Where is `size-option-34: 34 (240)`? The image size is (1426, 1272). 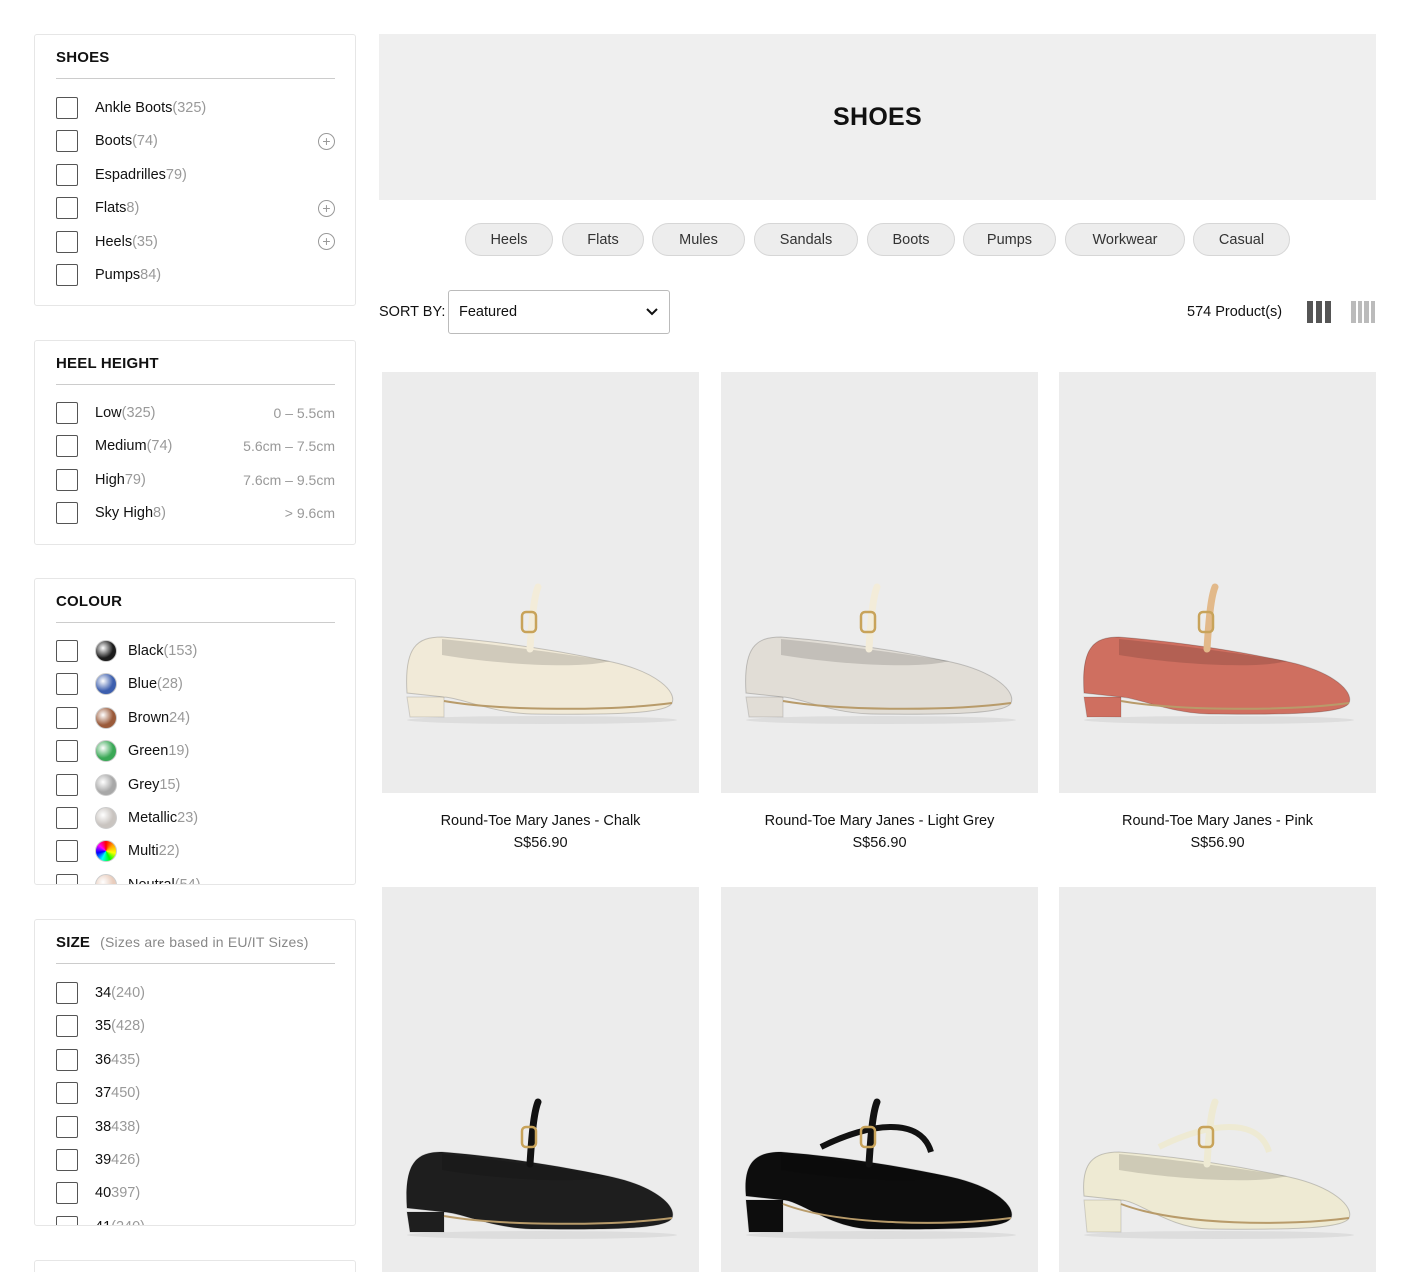 size-option-34: 34 (240) is located at coordinates (195, 993).